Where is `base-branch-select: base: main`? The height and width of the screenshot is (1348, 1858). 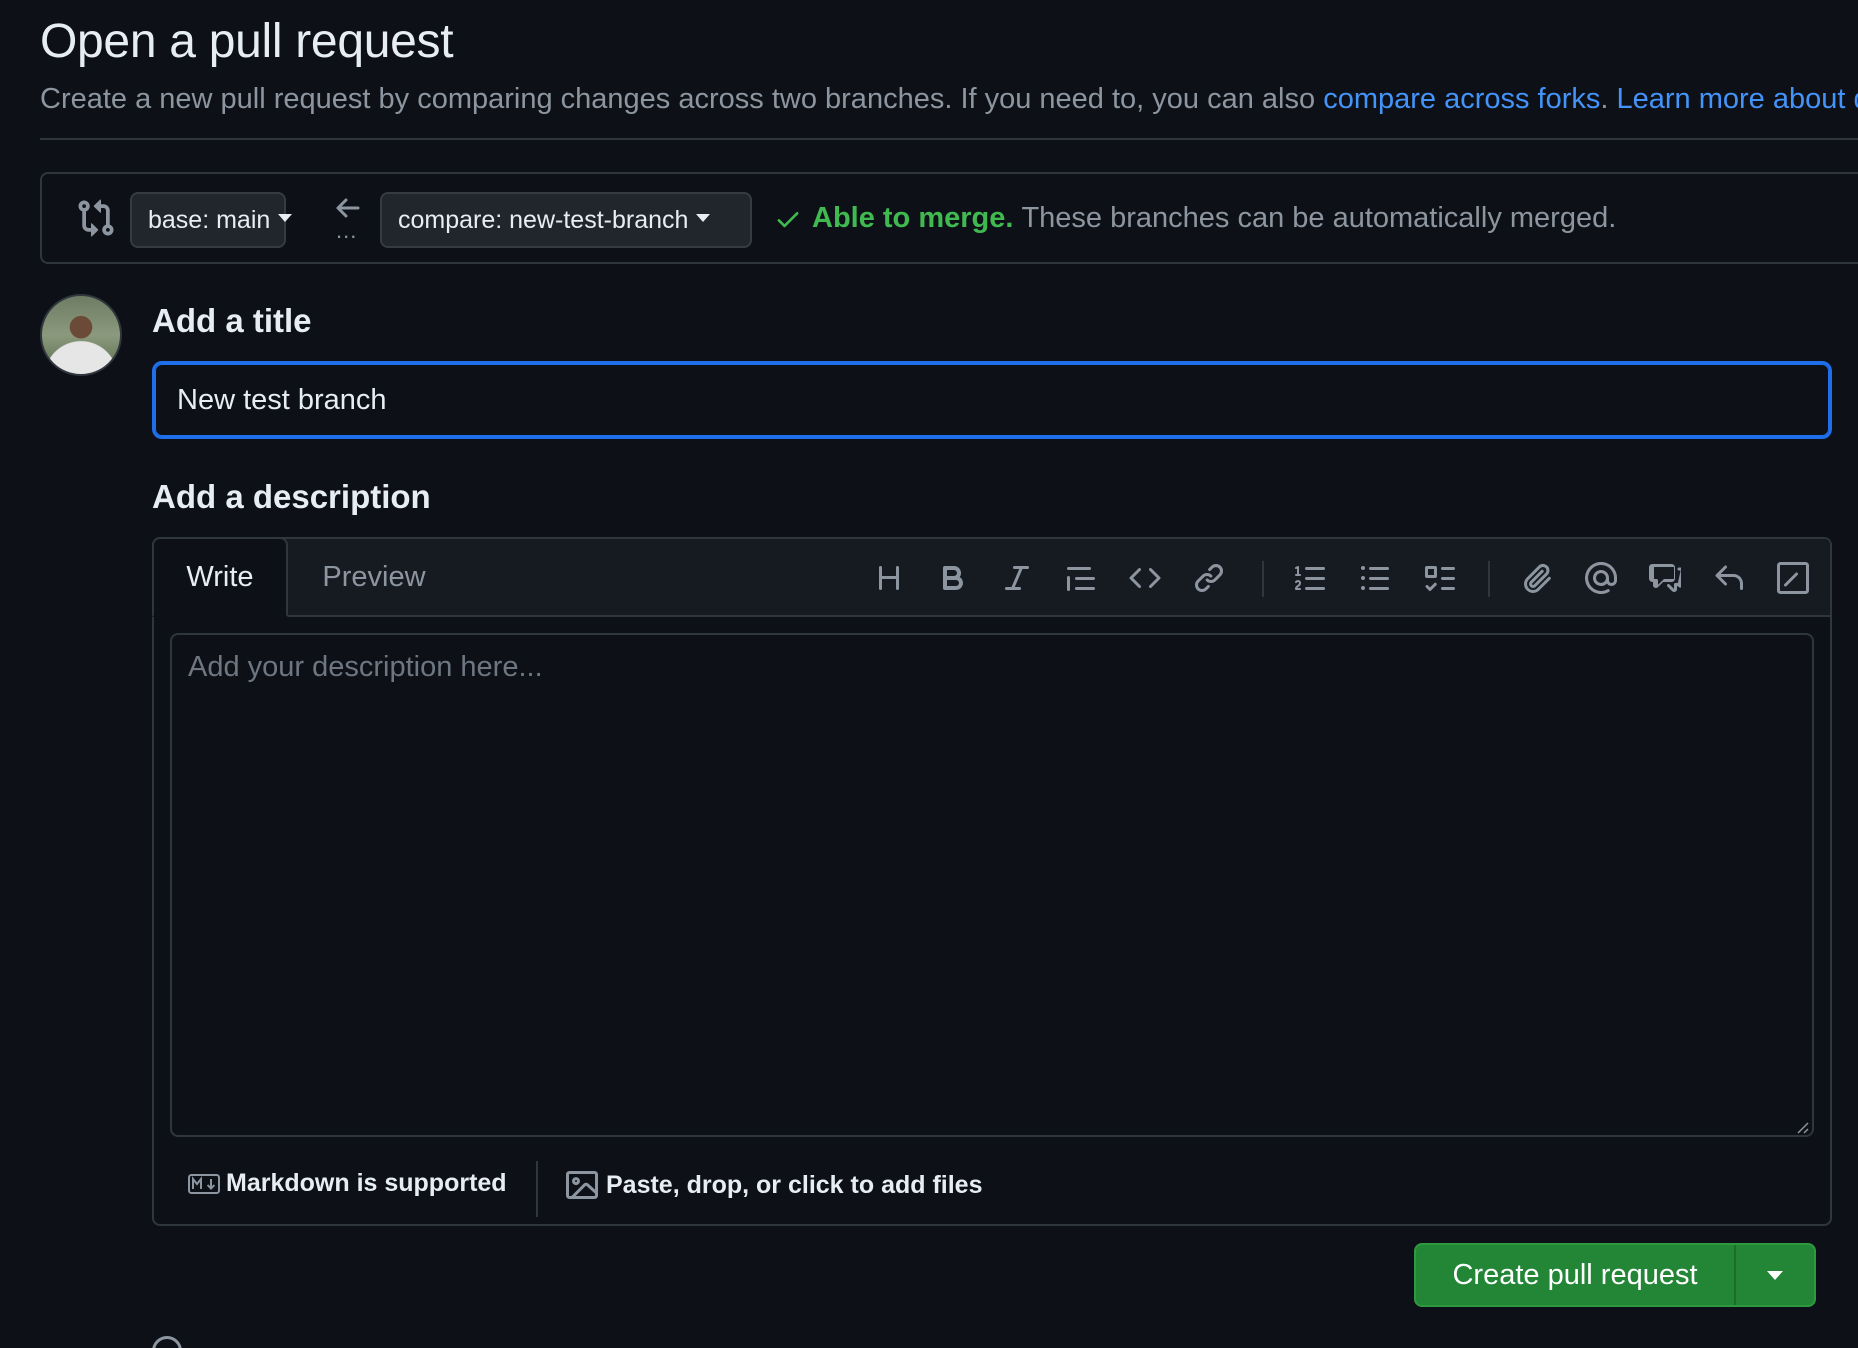
base-branch-select: base: main is located at coordinates (211, 220).